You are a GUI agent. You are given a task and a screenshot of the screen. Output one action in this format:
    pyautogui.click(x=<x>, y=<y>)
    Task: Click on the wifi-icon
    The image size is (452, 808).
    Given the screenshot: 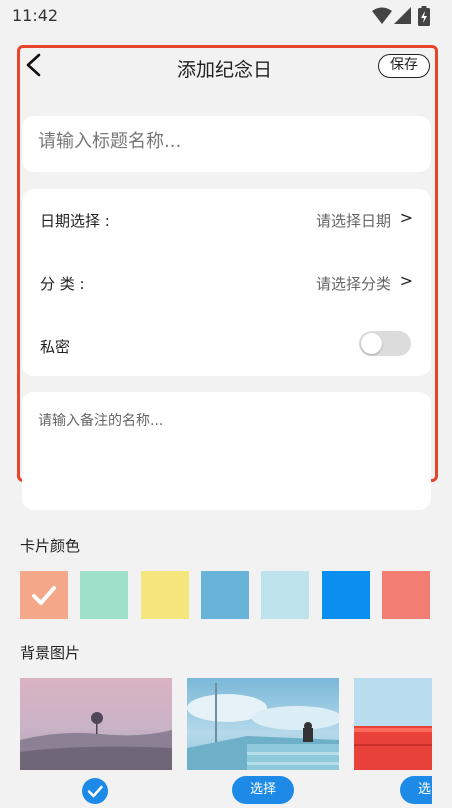 What is the action you would take?
    pyautogui.click(x=382, y=15)
    